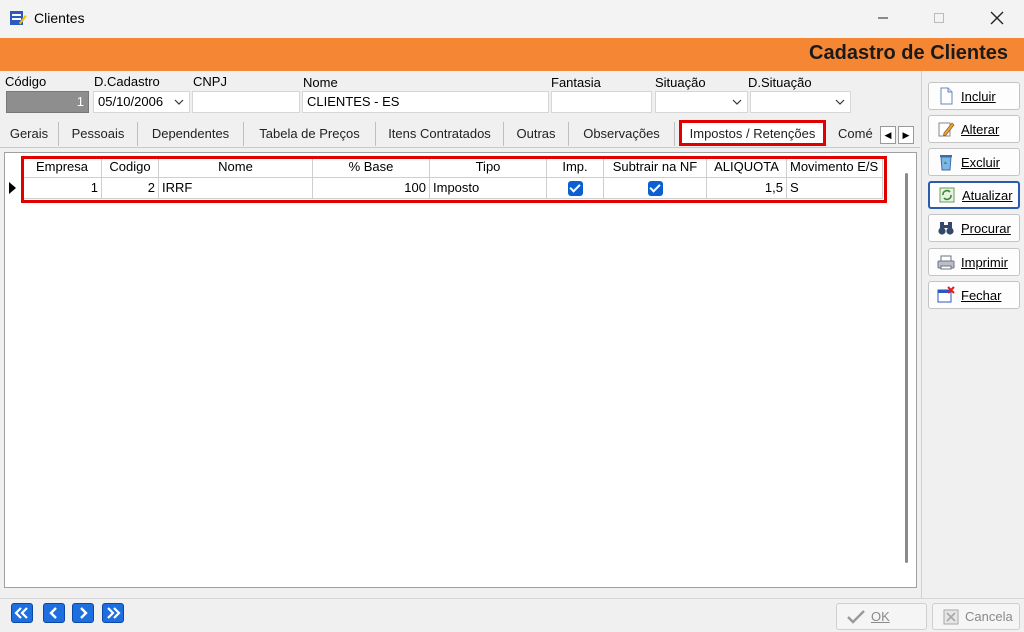  I want to click on codigo-label: Código, so click(26, 81).